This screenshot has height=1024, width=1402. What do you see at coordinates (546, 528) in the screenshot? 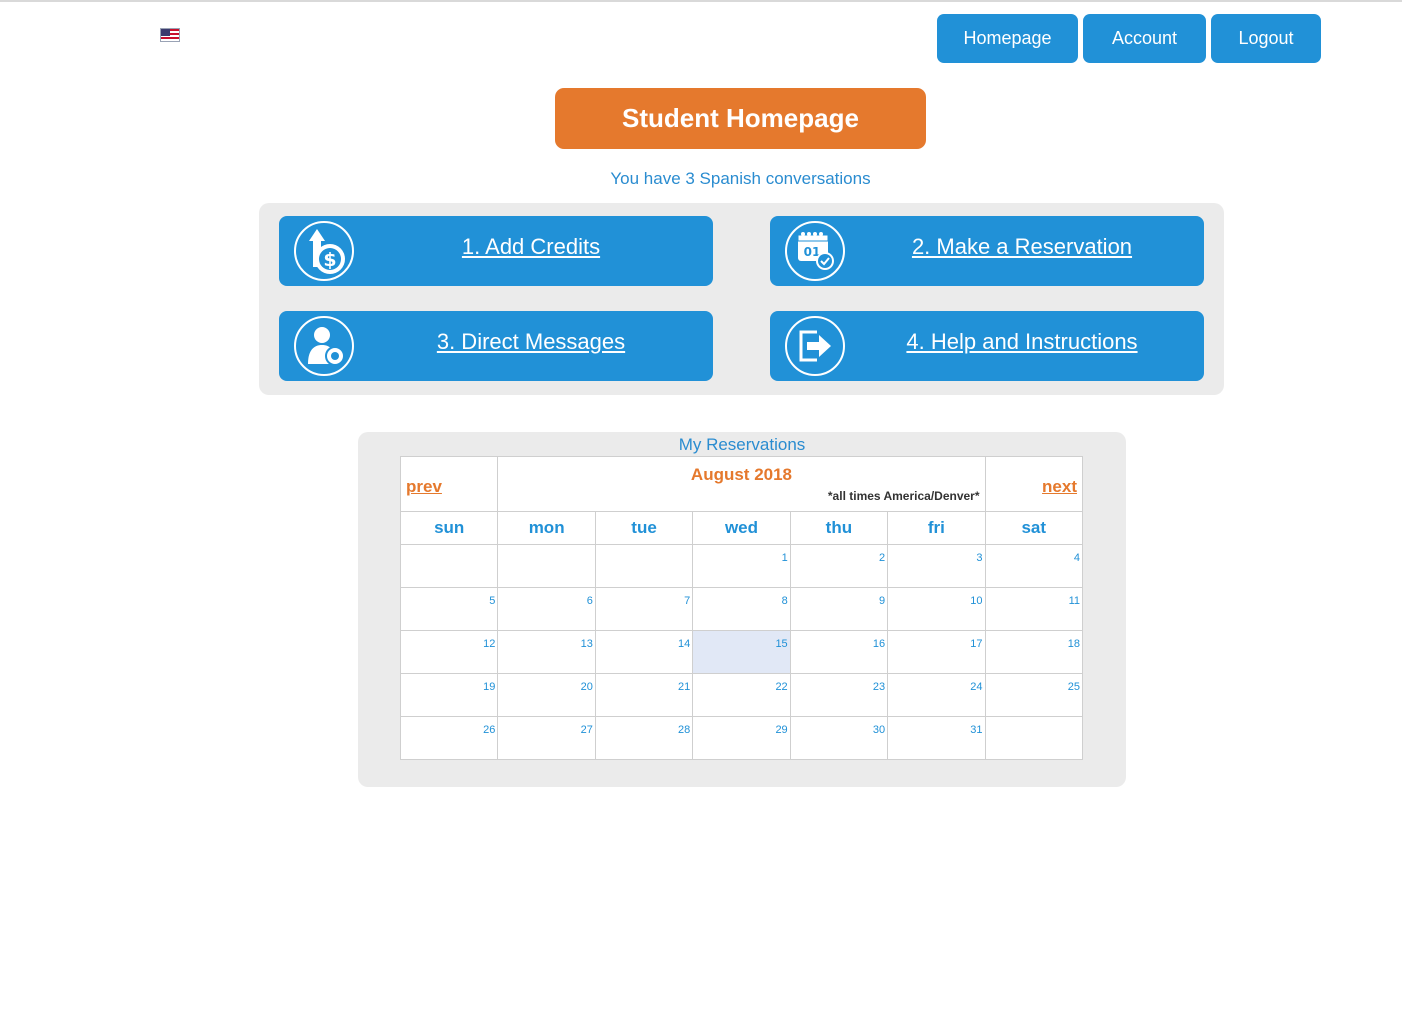
I see `weekday-header: mon` at bounding box center [546, 528].